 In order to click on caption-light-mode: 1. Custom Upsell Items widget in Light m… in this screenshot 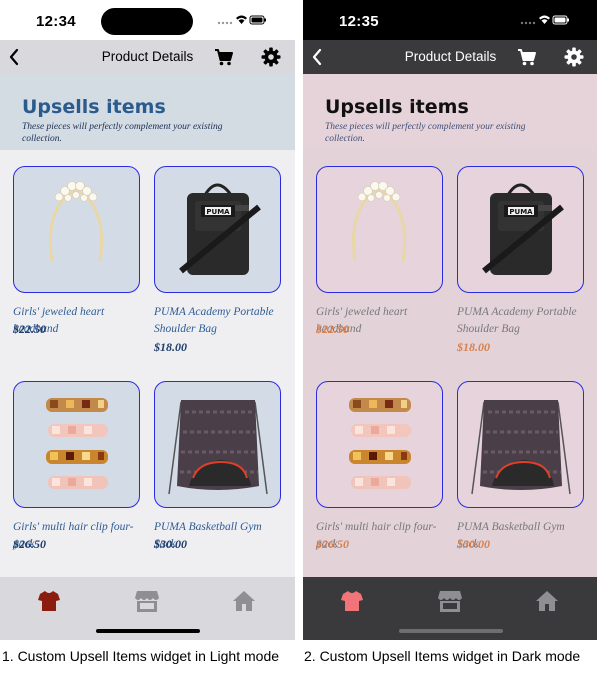, I will do `click(141, 656)`.